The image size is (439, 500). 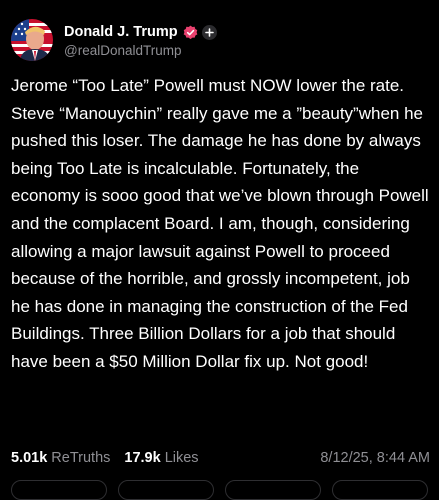 I want to click on plus-icon, so click(x=209, y=32).